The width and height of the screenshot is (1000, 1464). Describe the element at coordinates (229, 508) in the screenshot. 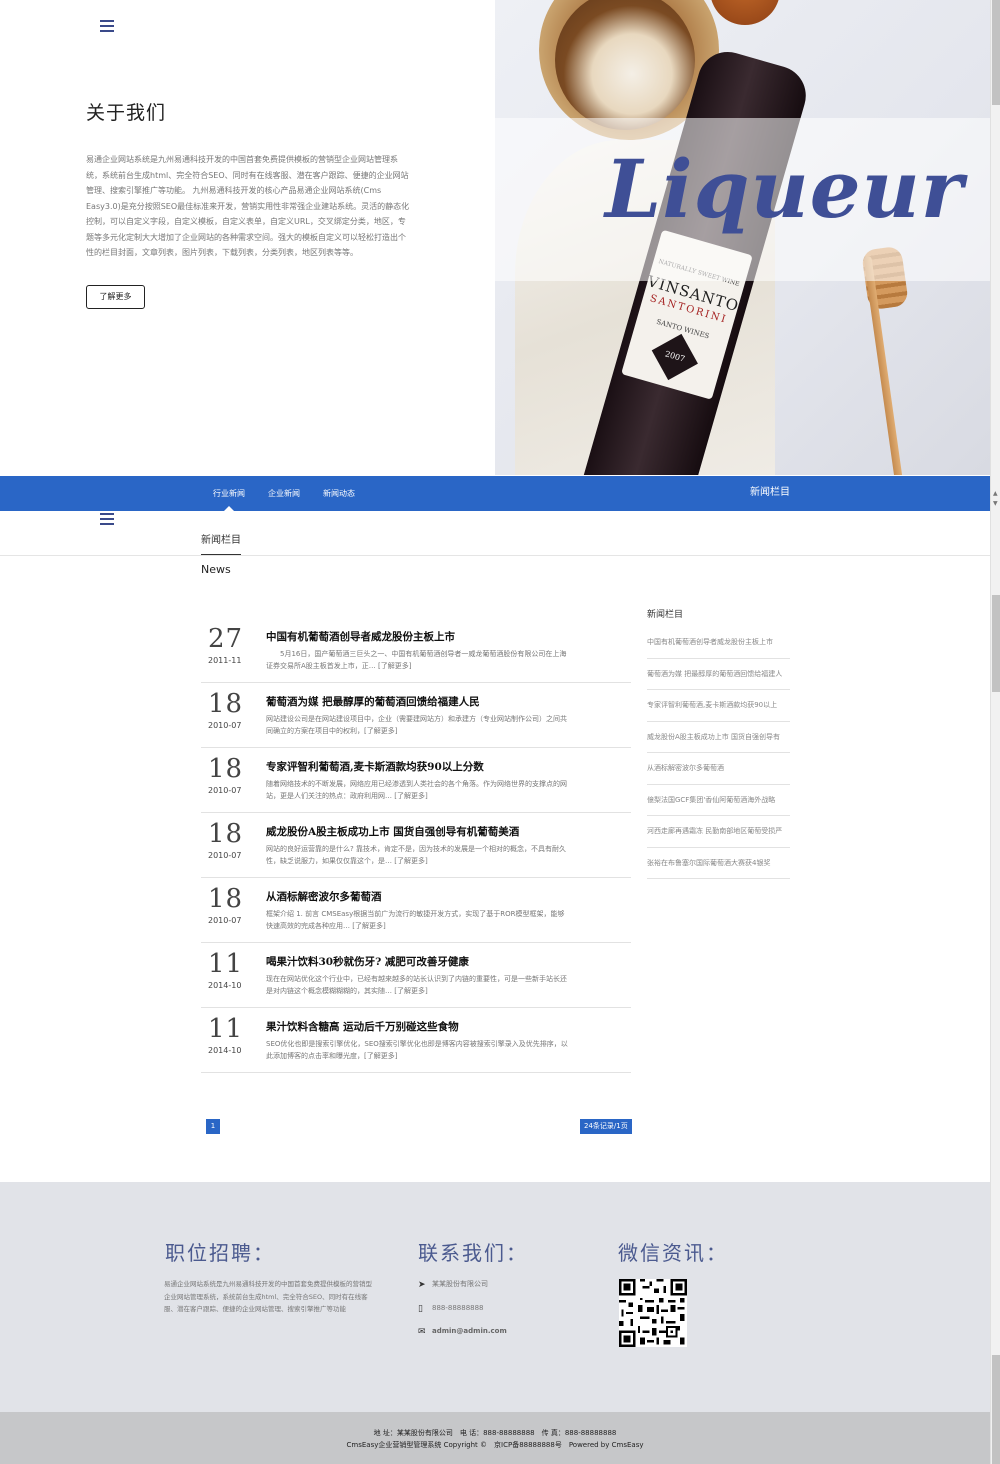

I see `active-tab-caret` at that location.